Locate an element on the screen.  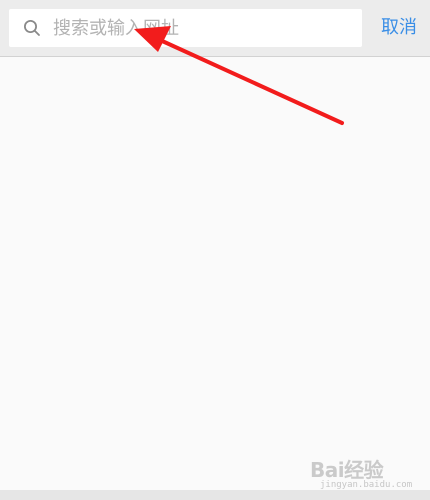
baidu-jingyan-watermark: Bai经验 jingyan.baidu.com is located at coordinates (362, 472).